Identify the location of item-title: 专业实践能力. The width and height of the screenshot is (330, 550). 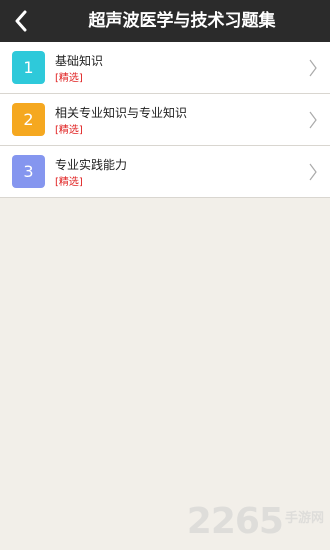
(91, 165).